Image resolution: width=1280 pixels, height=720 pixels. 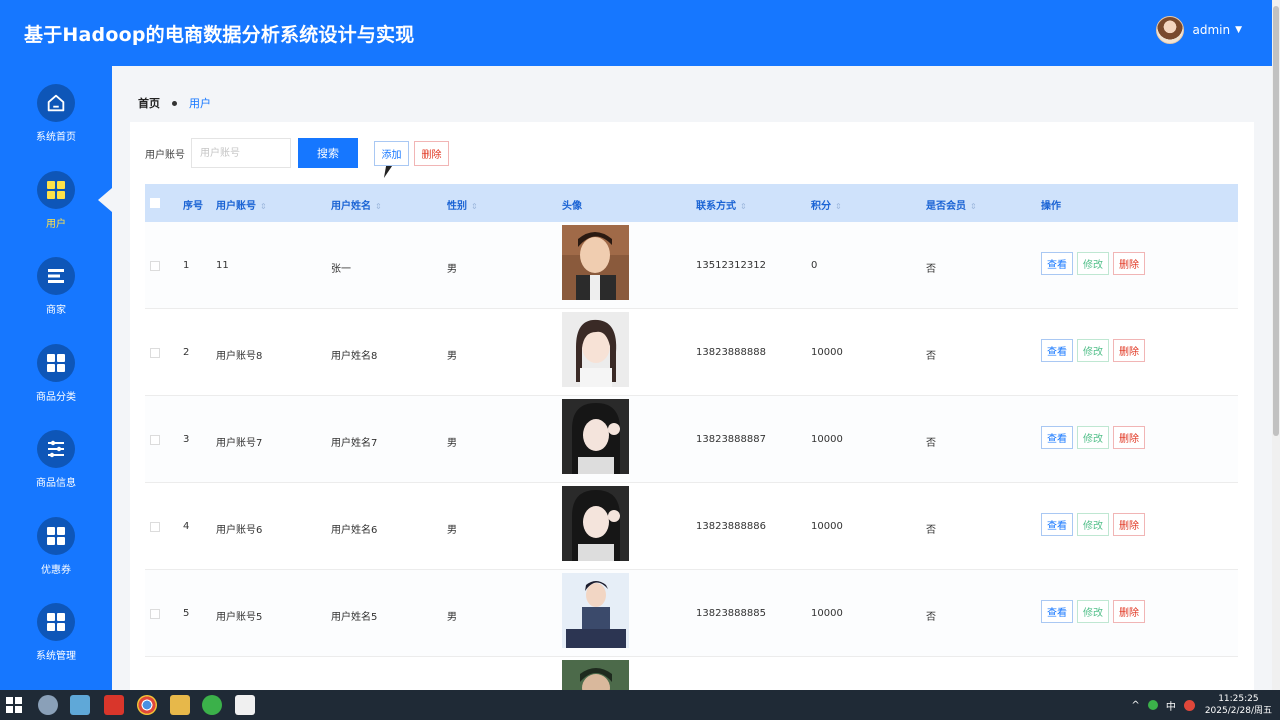 I want to click on settings-gear-icon, so click(x=48, y=705).